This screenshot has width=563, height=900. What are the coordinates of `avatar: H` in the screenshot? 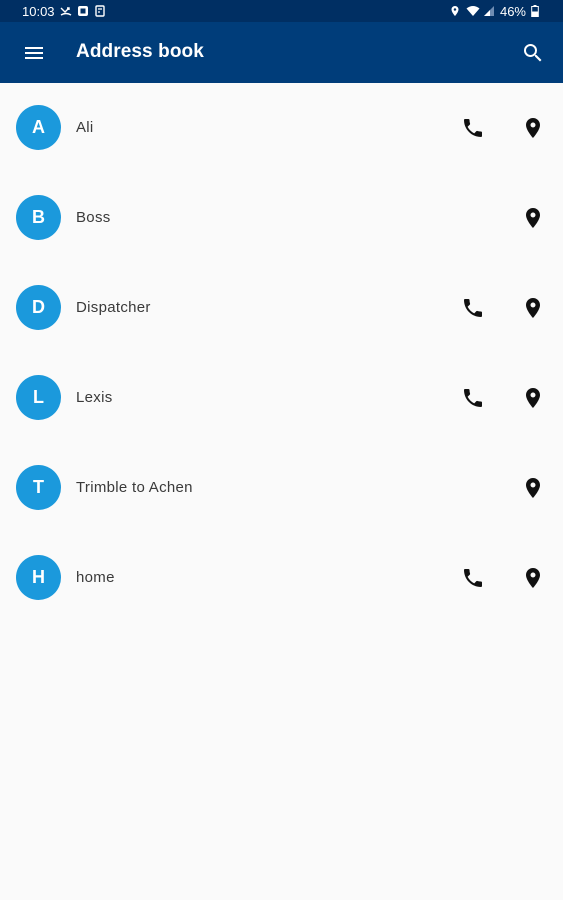 It's located at (38, 577).